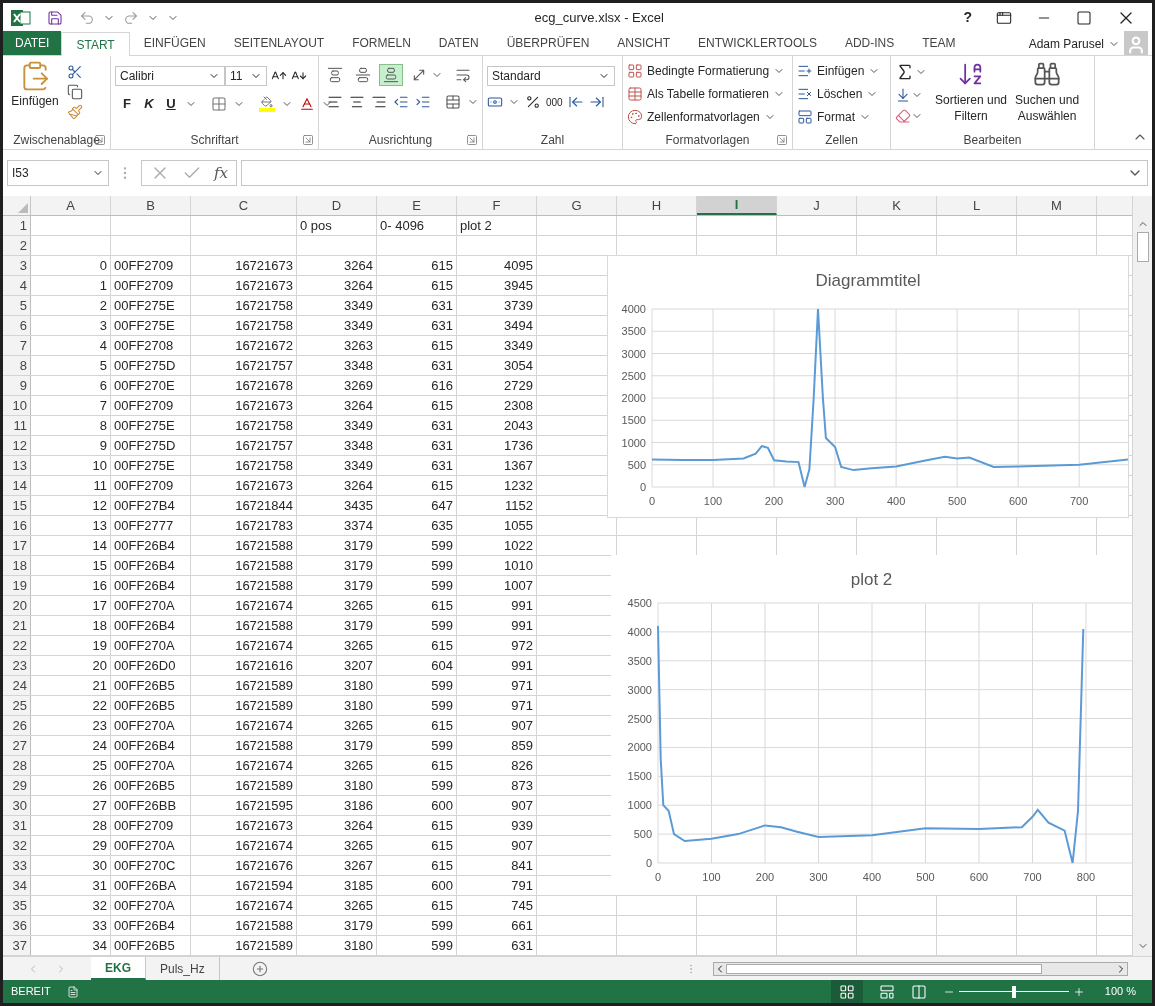  Describe the element at coordinates (17, 385) in the screenshot. I see `row-header: 9` at that location.